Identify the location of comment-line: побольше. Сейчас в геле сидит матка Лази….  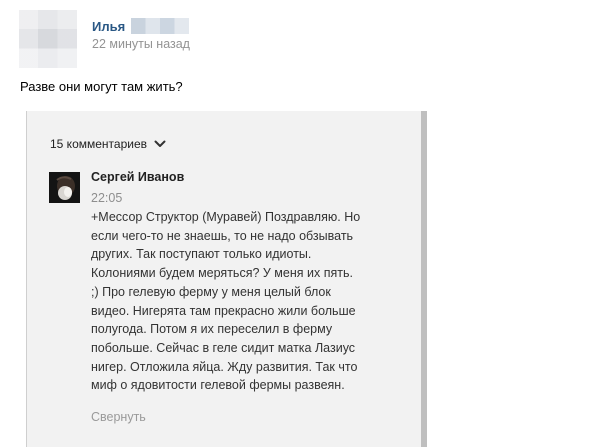
(223, 347).